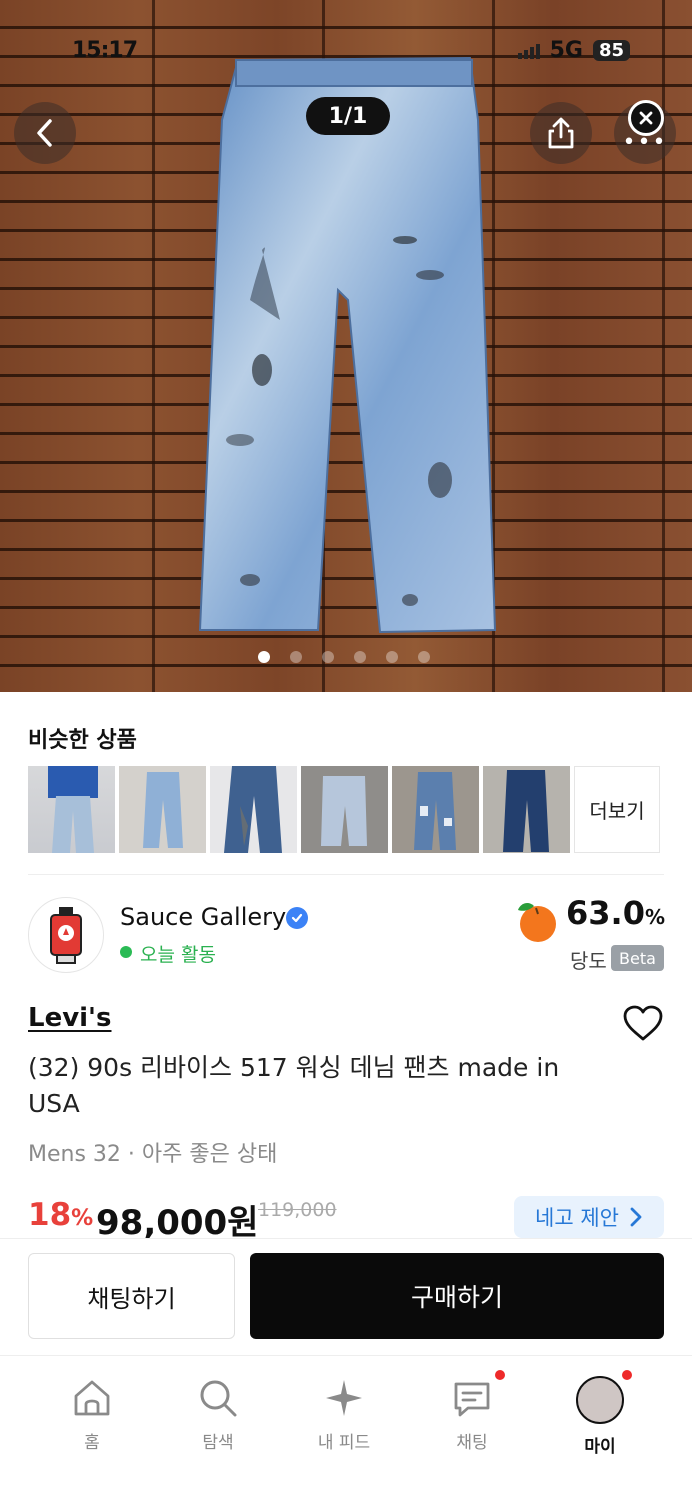 This screenshot has width=692, height=1500. I want to click on price-offer-button: 네고 제안, so click(589, 1217).